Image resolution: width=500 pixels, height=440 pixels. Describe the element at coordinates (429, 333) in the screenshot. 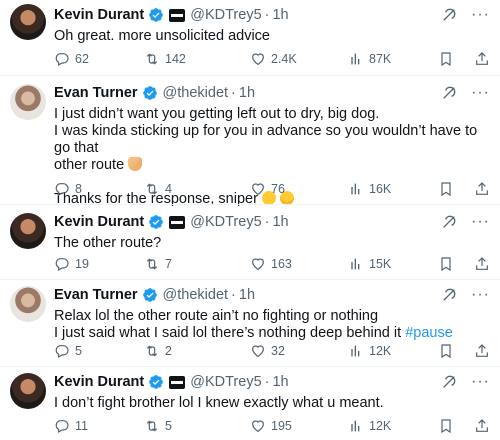

I see `hashtag-link: #pause` at that location.